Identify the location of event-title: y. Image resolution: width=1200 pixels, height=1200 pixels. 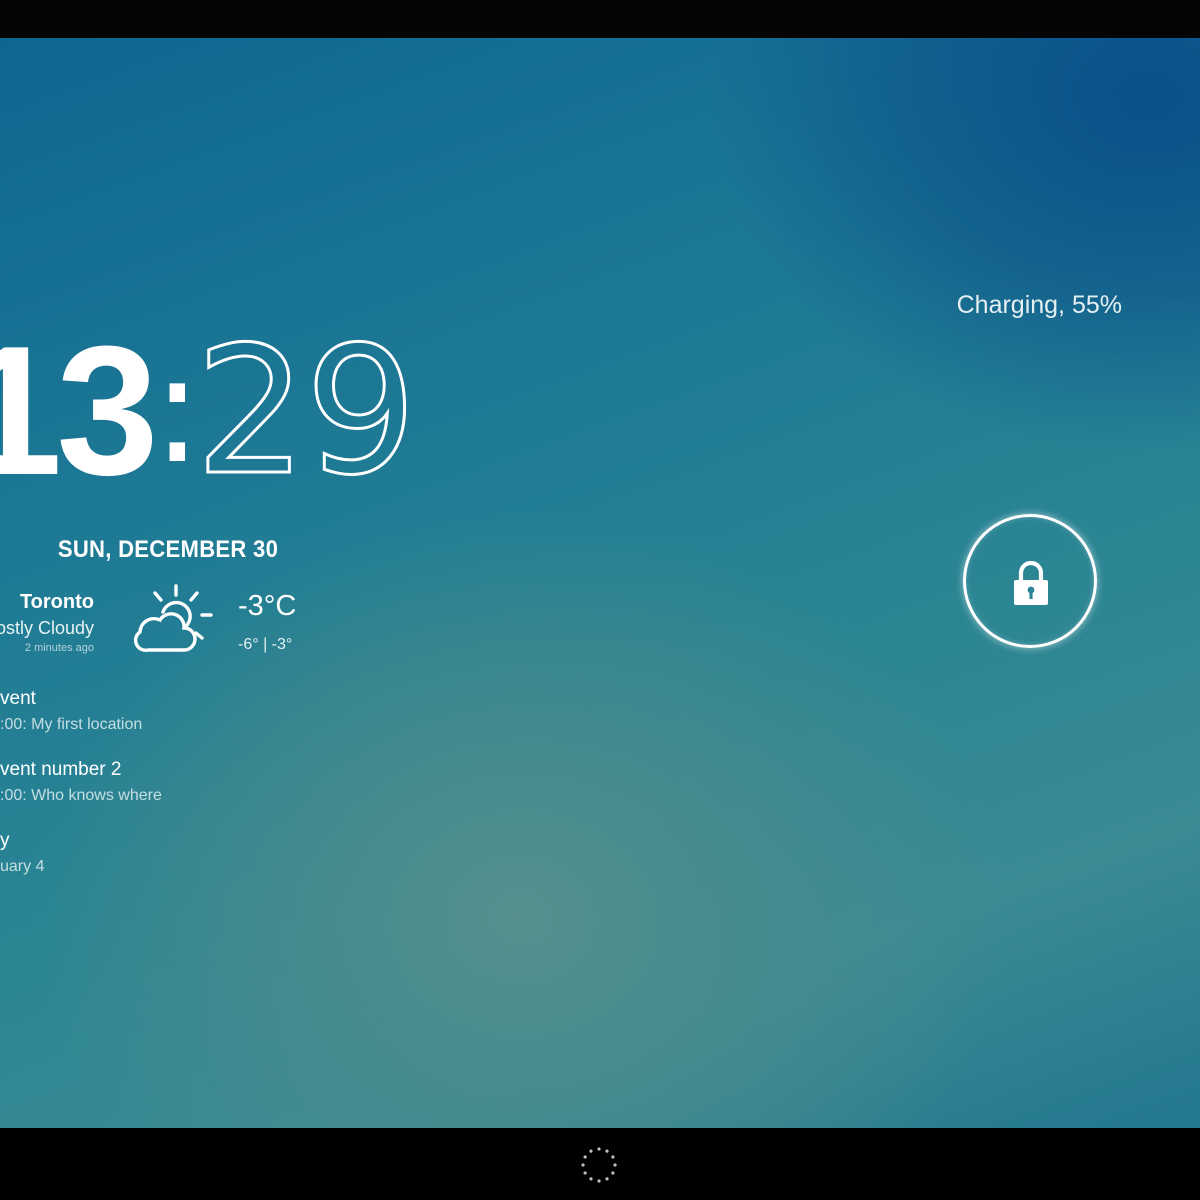
(5, 841).